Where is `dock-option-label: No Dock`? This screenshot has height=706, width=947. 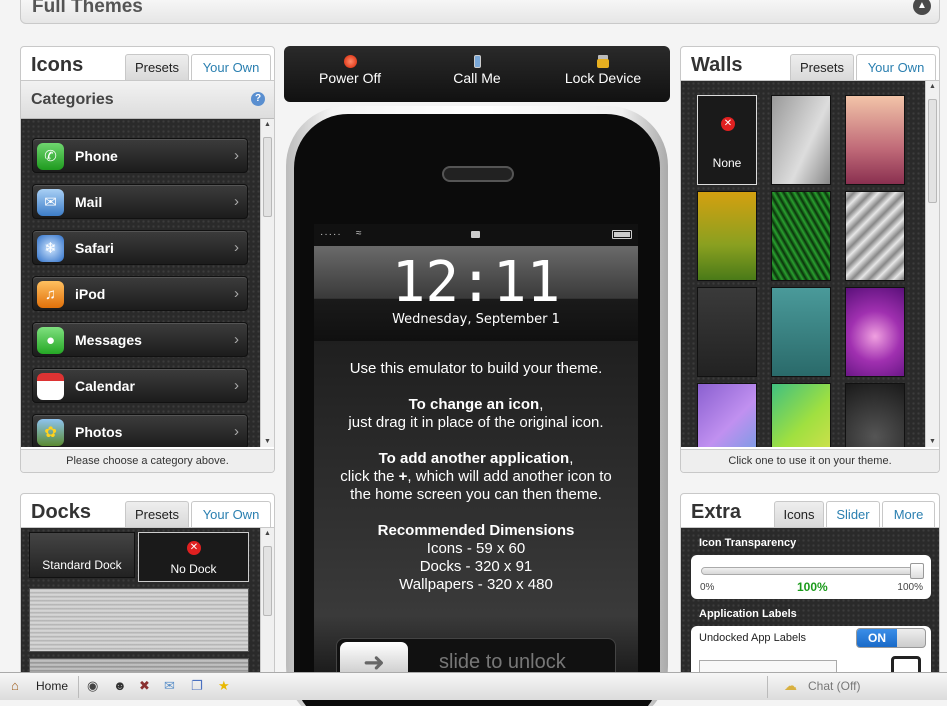
dock-option-label: No Dock is located at coordinates (193, 569).